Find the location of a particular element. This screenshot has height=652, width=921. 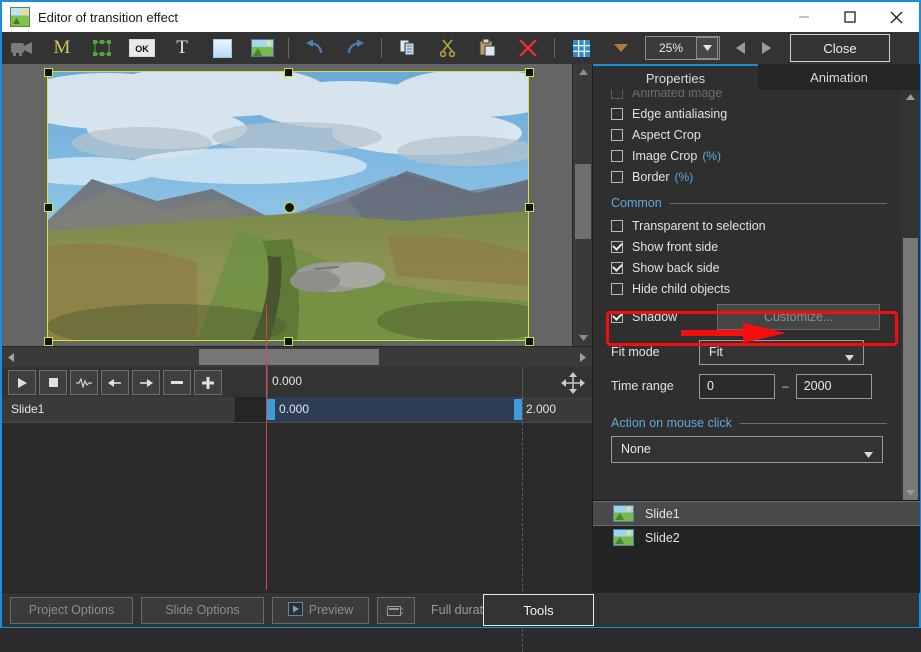

show-back-side-checkbox is located at coordinates (617, 267).